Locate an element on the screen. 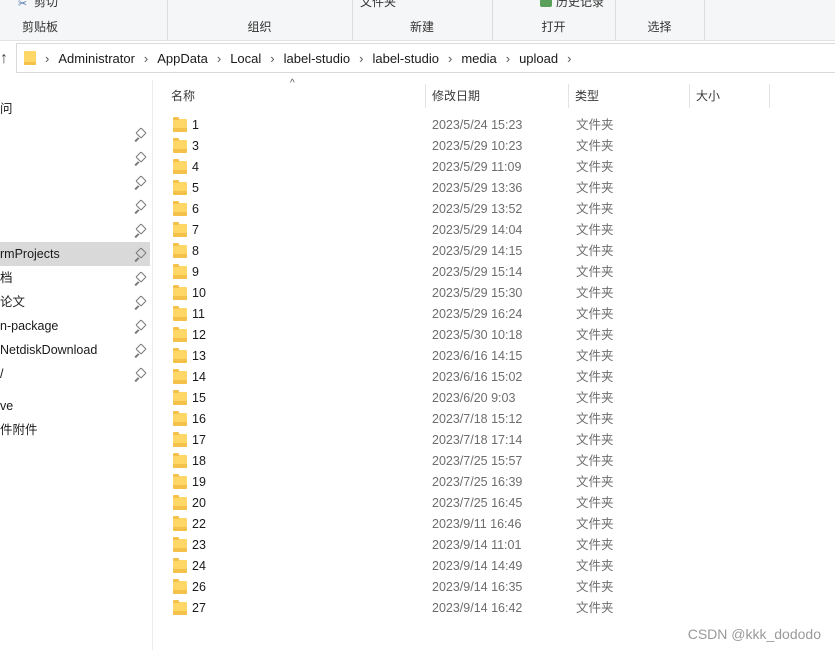 This screenshot has width=835, height=650. file-name: 9 is located at coordinates (195, 272).